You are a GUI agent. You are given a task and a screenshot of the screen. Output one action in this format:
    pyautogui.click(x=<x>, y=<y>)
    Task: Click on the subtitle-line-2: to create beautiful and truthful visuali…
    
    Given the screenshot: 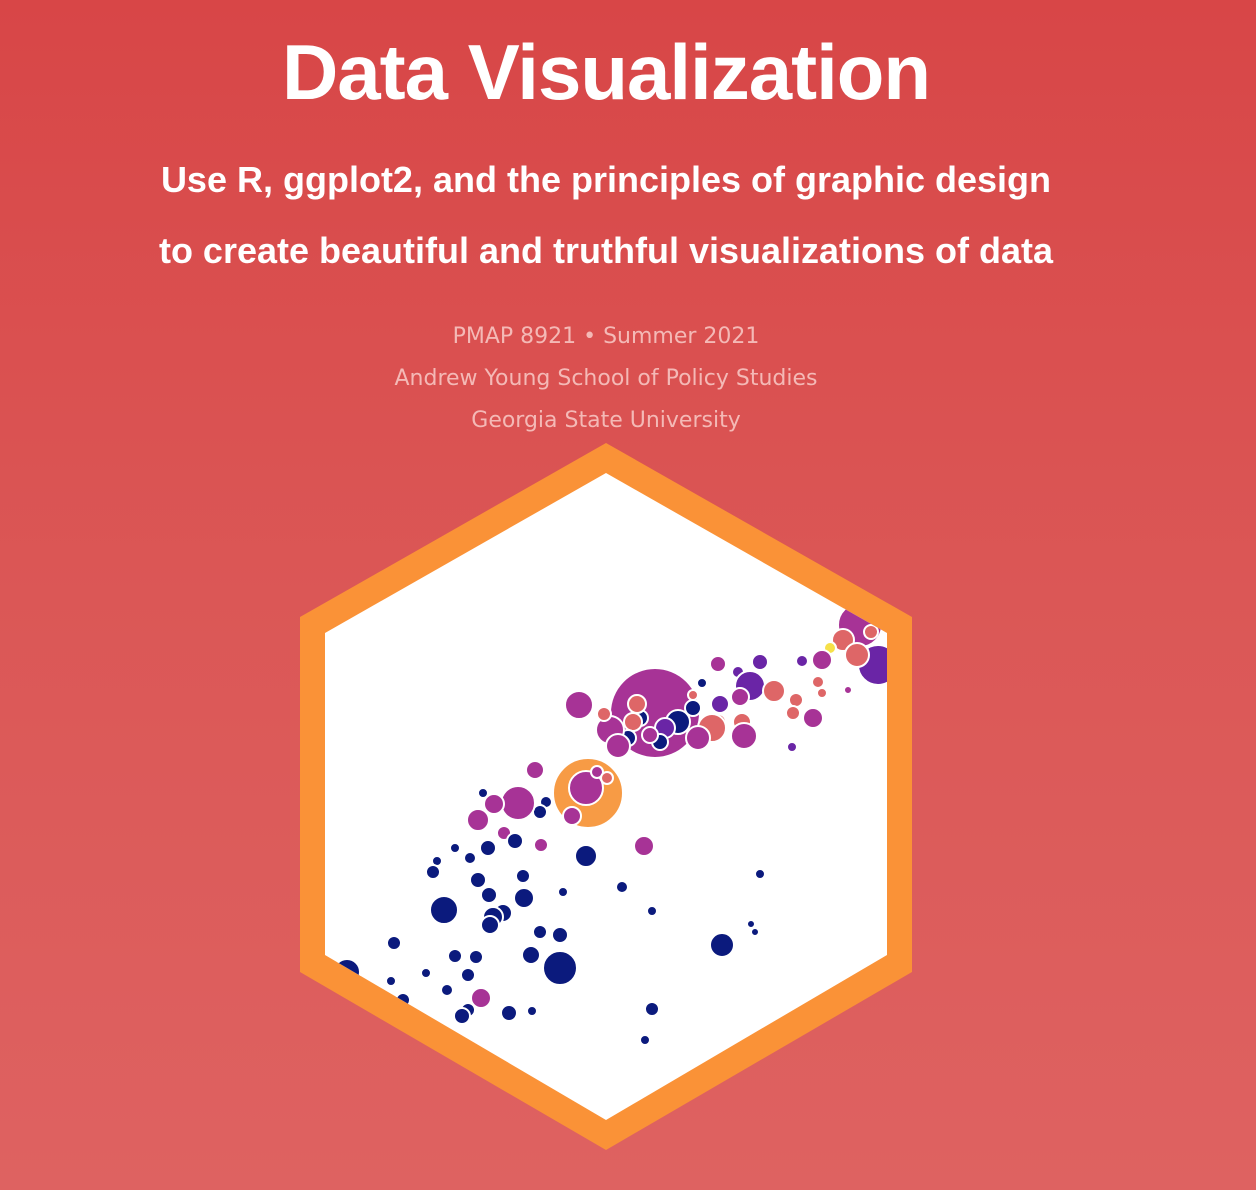 What is the action you would take?
    pyautogui.click(x=606, y=250)
    